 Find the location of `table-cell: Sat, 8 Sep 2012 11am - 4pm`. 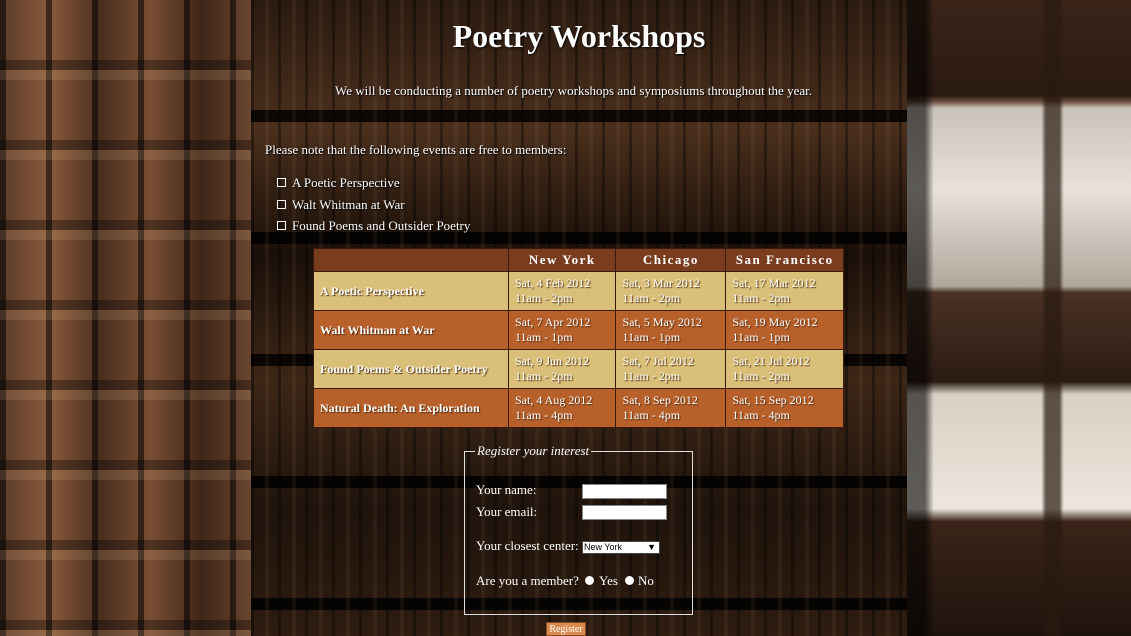

table-cell: Sat, 8 Sep 2012 11am - 4pm is located at coordinates (671, 408).